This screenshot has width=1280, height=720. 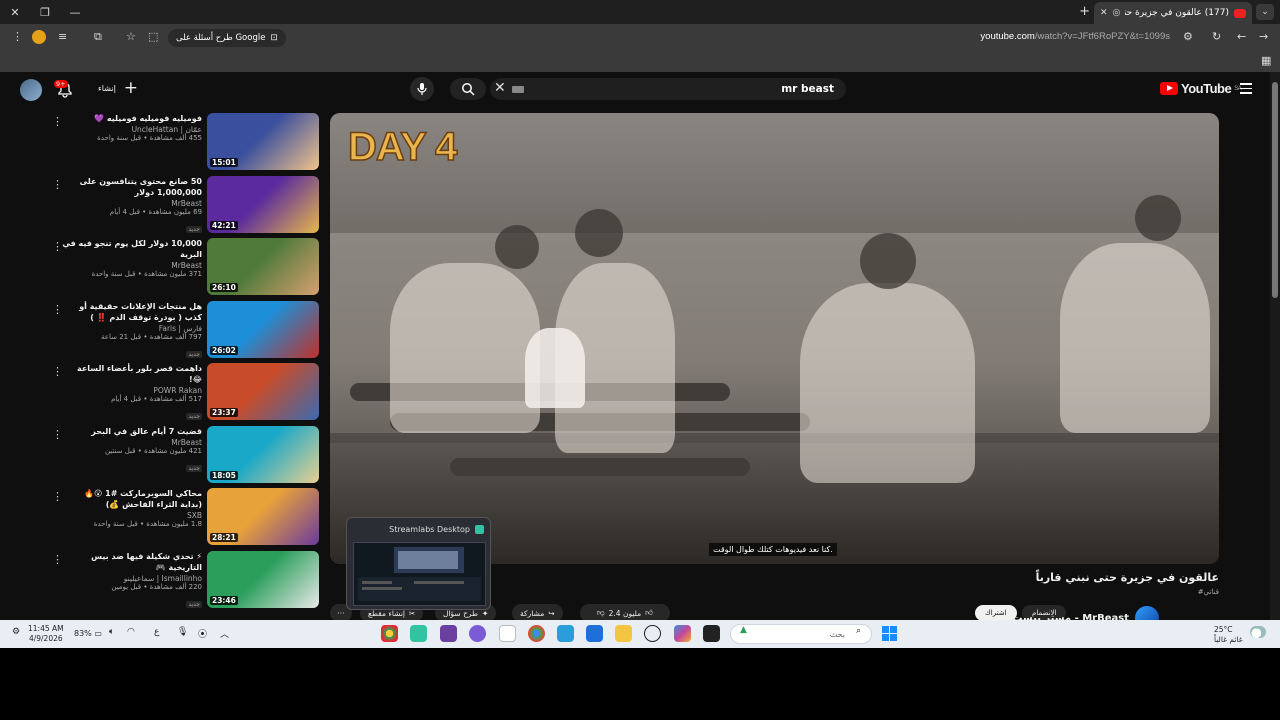 I want to click on streamlabs-app-icon, so click(x=418, y=633).